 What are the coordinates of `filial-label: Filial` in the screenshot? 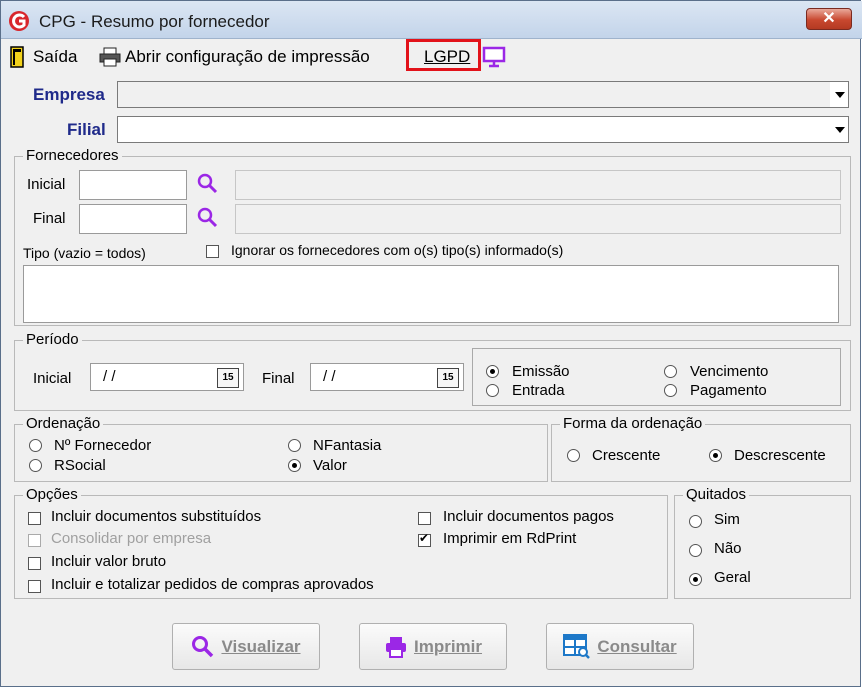 It's located at (86, 129).